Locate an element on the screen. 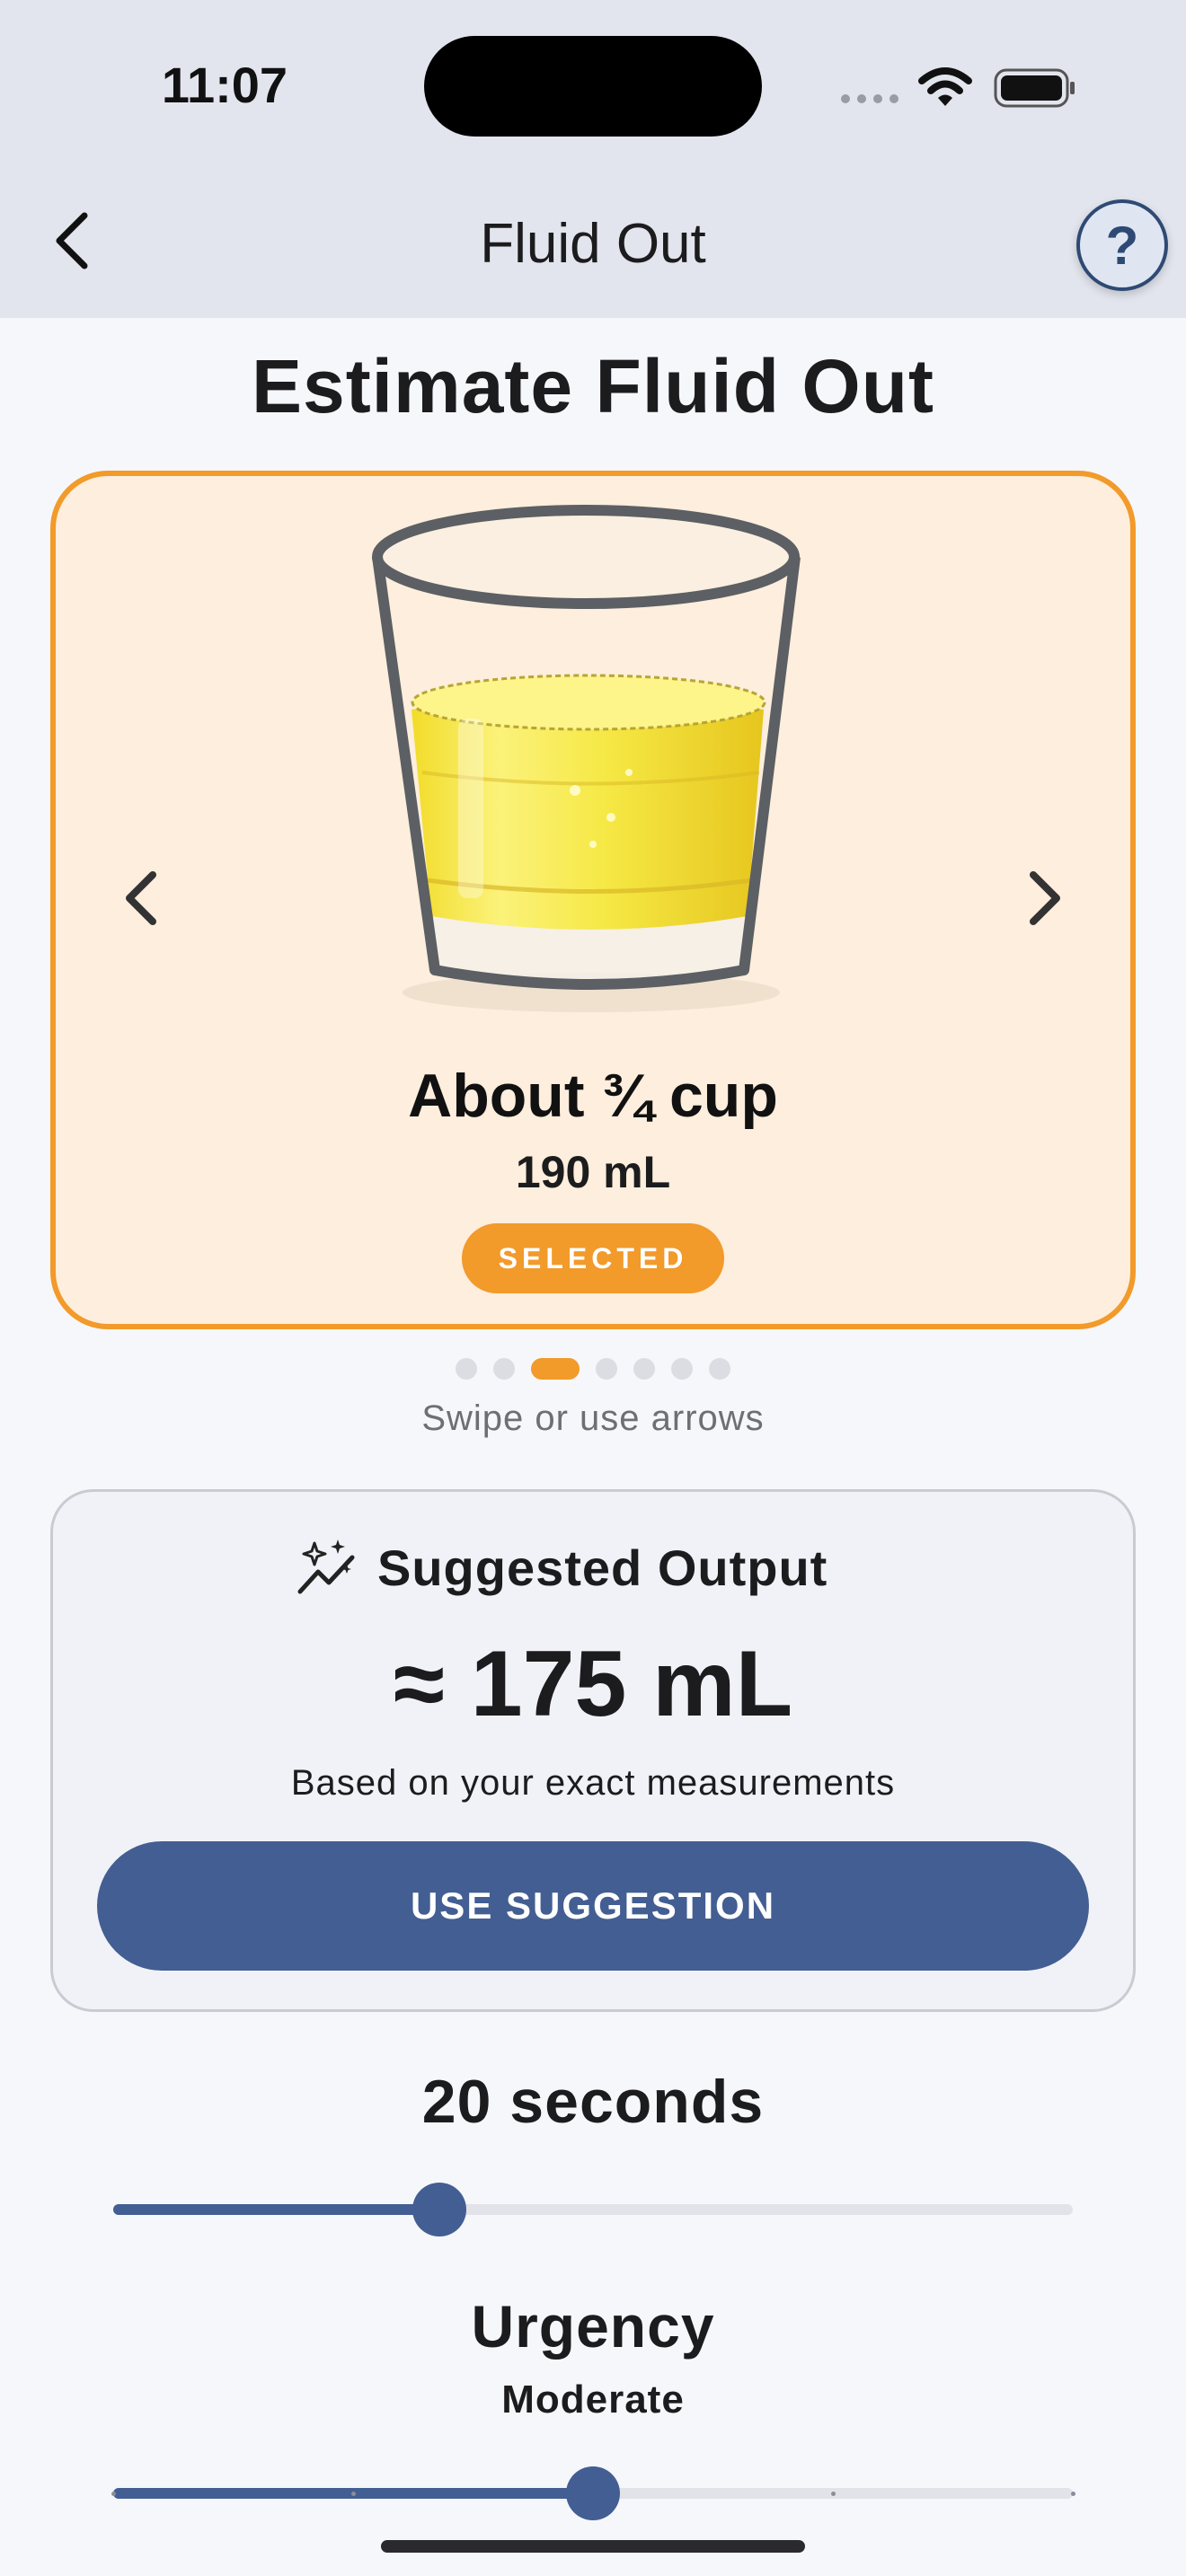 The image size is (1186, 2576). urgency-slider-thumb is located at coordinates (593, 2493).